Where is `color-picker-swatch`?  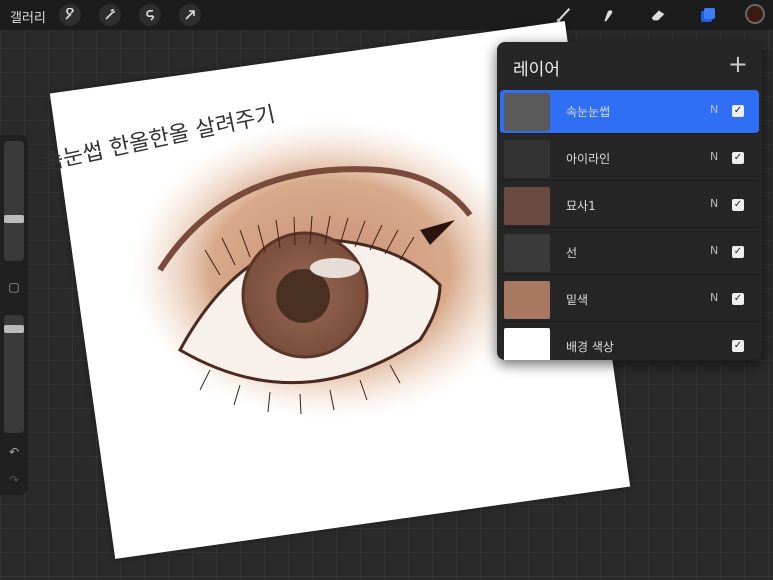
color-picker-swatch is located at coordinates (755, 14).